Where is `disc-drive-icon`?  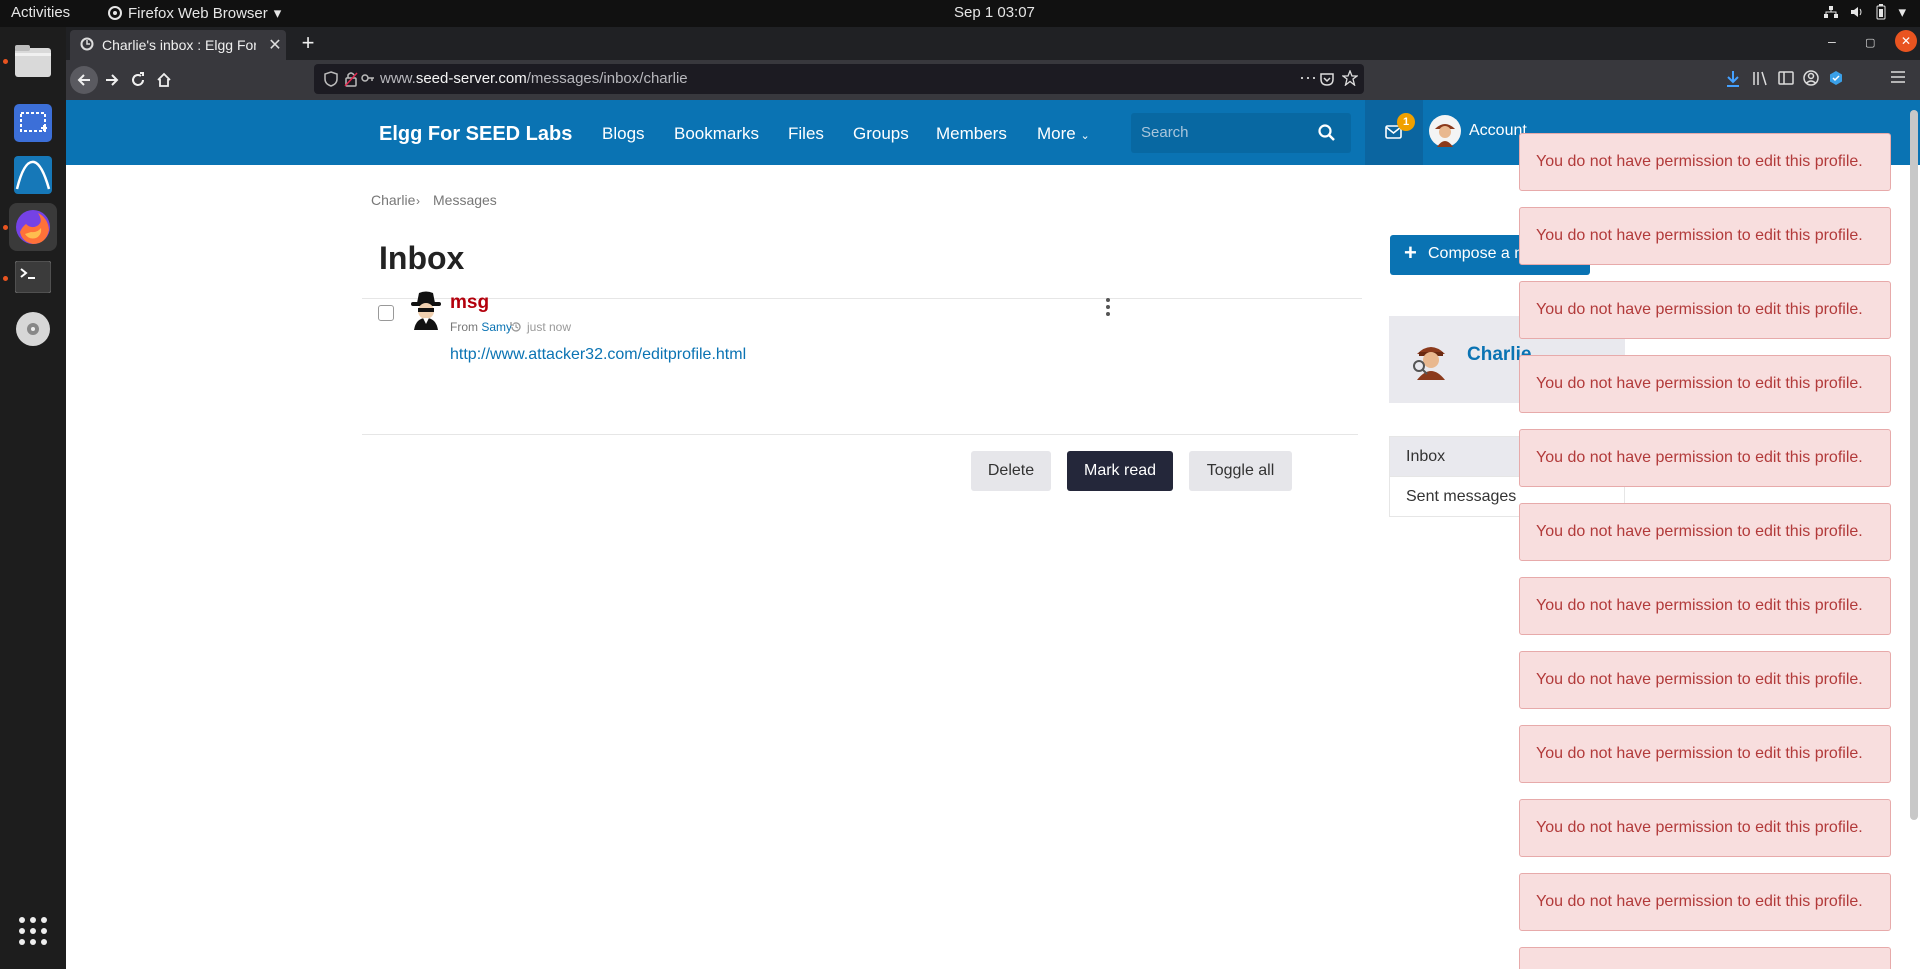 disc-drive-icon is located at coordinates (33, 329).